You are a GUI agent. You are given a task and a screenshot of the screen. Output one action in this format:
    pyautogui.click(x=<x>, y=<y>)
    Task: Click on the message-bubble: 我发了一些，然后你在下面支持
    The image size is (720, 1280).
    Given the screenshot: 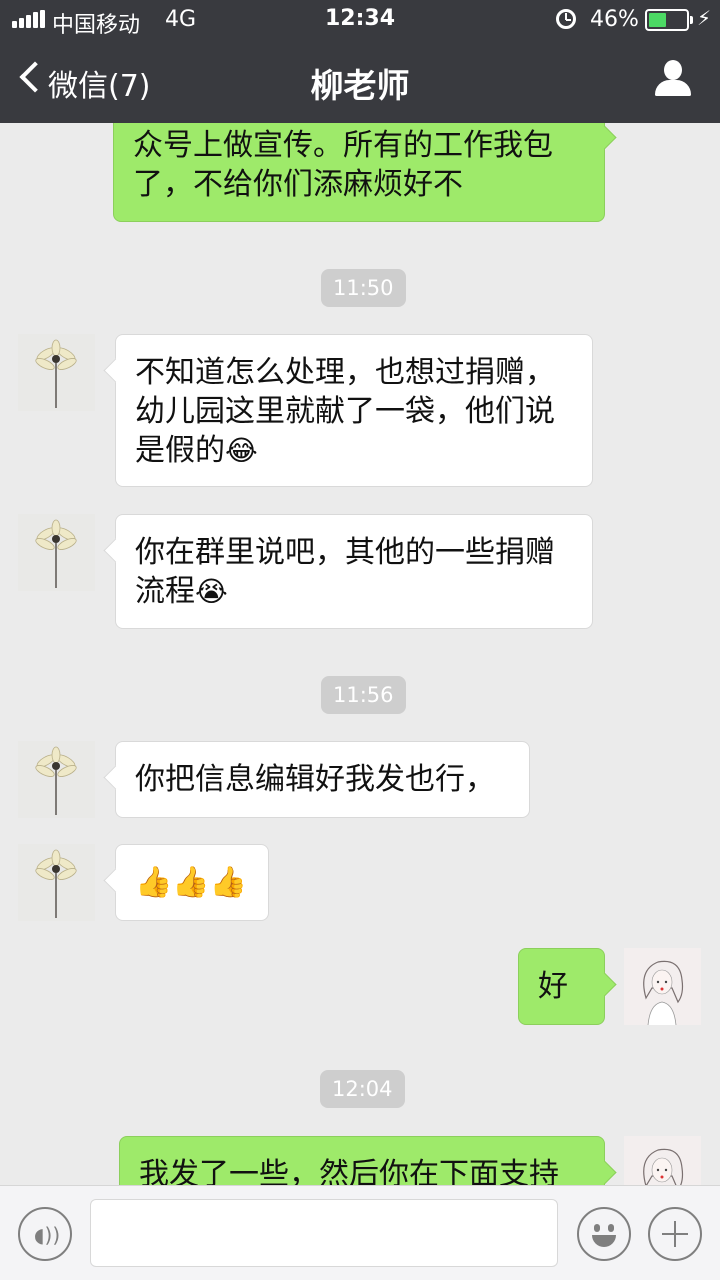 What is the action you would take?
    pyautogui.click(x=362, y=1160)
    